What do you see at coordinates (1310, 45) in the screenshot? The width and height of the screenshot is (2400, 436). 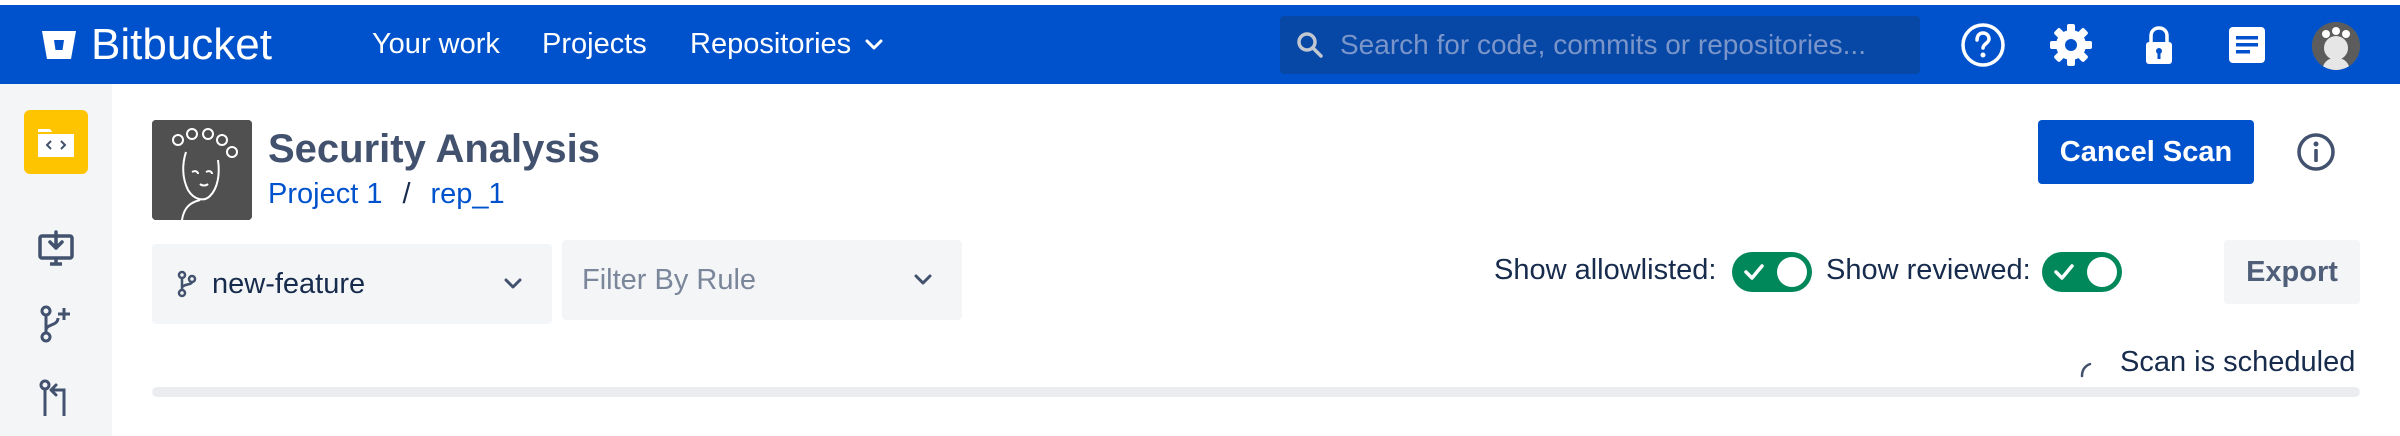 I see `search-icon` at bounding box center [1310, 45].